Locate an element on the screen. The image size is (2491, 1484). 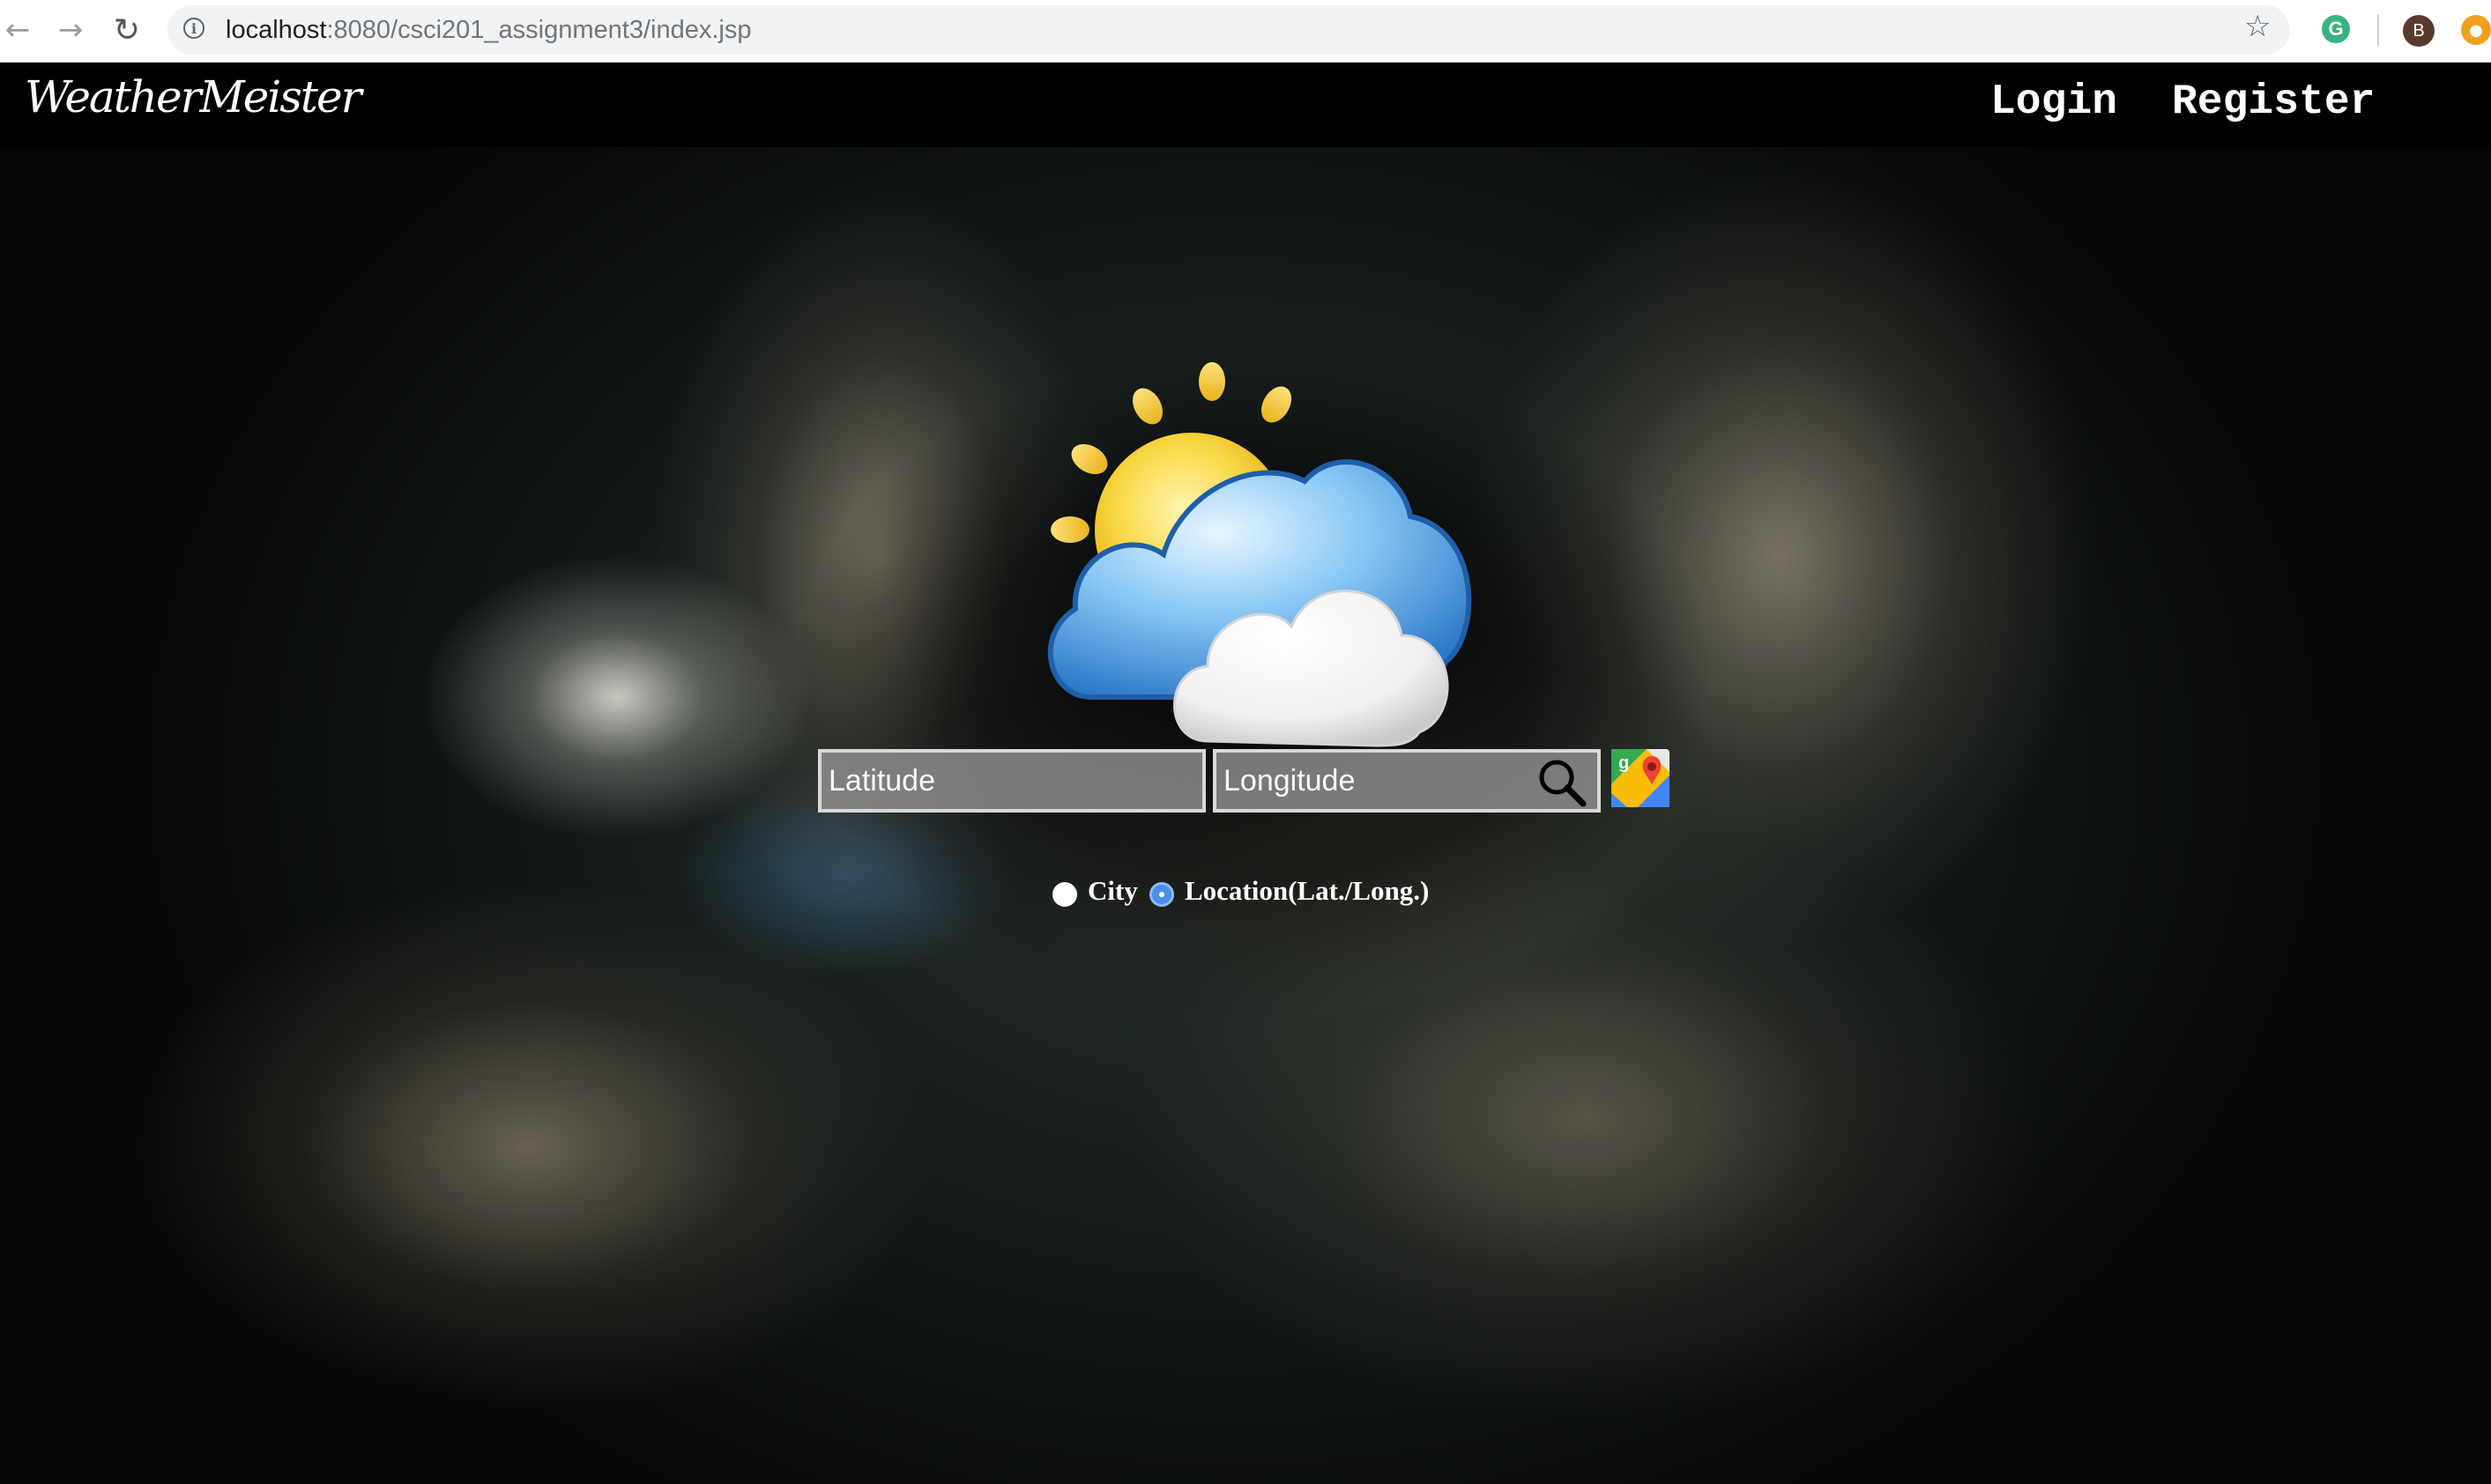
extension-icon: ● is located at coordinates (2476, 30).